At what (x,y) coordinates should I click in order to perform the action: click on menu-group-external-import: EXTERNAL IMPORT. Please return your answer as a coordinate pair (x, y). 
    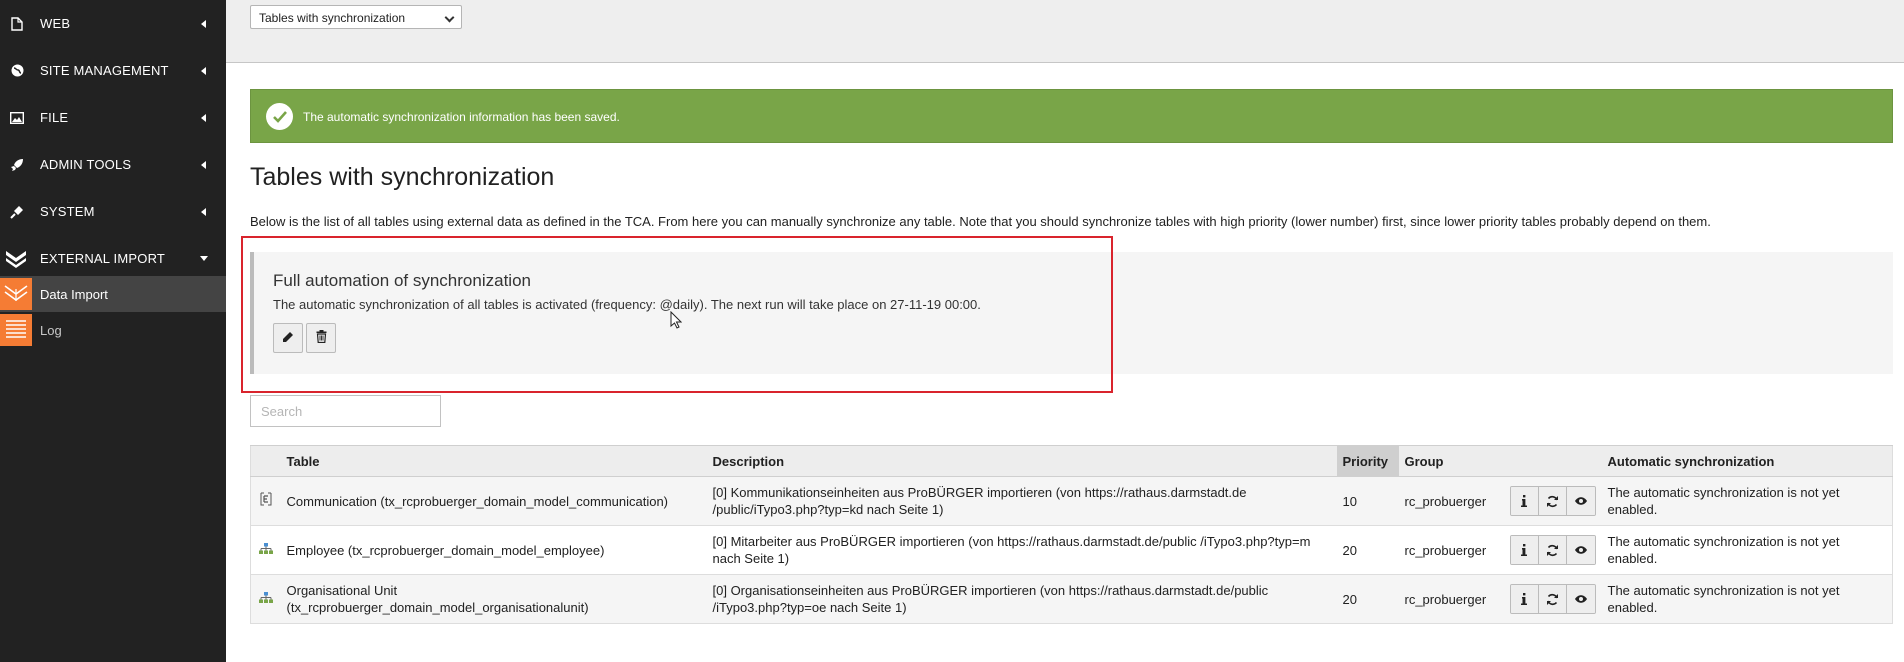
    Looking at the image, I should click on (113, 258).